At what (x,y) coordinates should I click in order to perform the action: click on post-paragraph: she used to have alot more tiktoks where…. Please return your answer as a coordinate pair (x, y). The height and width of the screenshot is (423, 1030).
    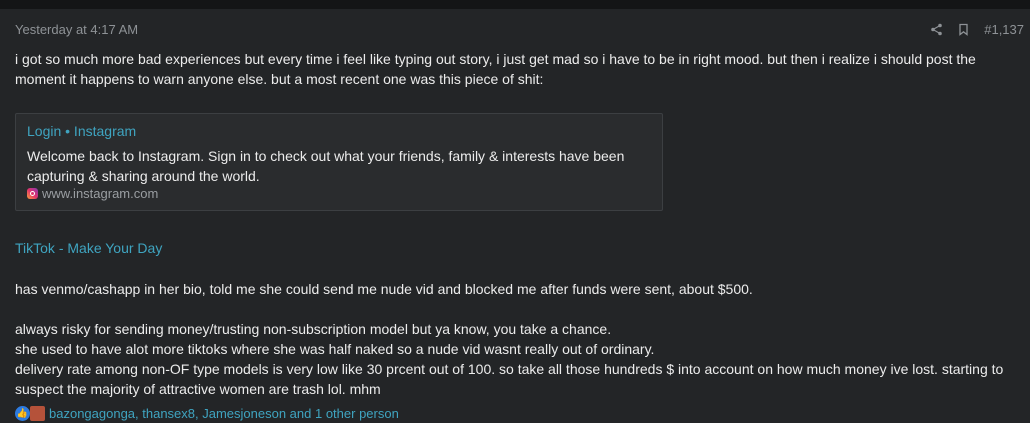
    Looking at the image, I should click on (335, 349).